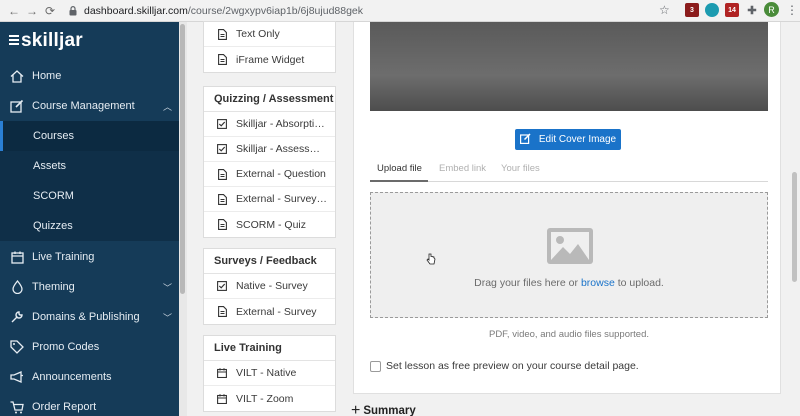  Describe the element at coordinates (17, 317) in the screenshot. I see `wrench-icon` at that location.